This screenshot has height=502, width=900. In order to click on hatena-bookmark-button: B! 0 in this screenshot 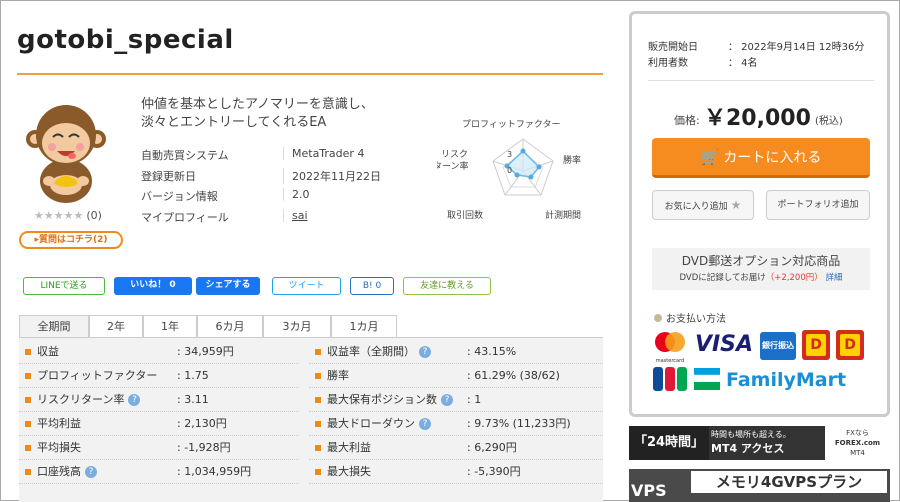, I will do `click(372, 286)`.